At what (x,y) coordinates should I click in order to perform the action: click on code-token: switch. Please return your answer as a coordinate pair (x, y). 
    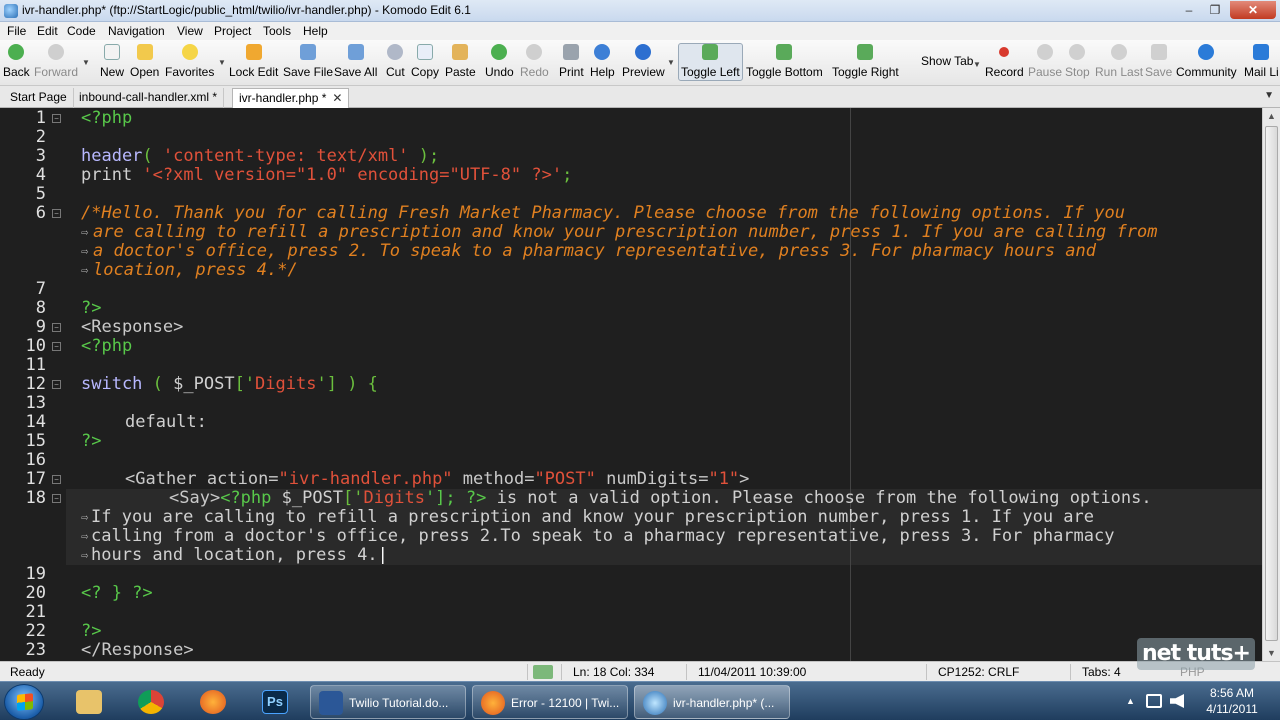
    Looking at the image, I should click on (117, 384).